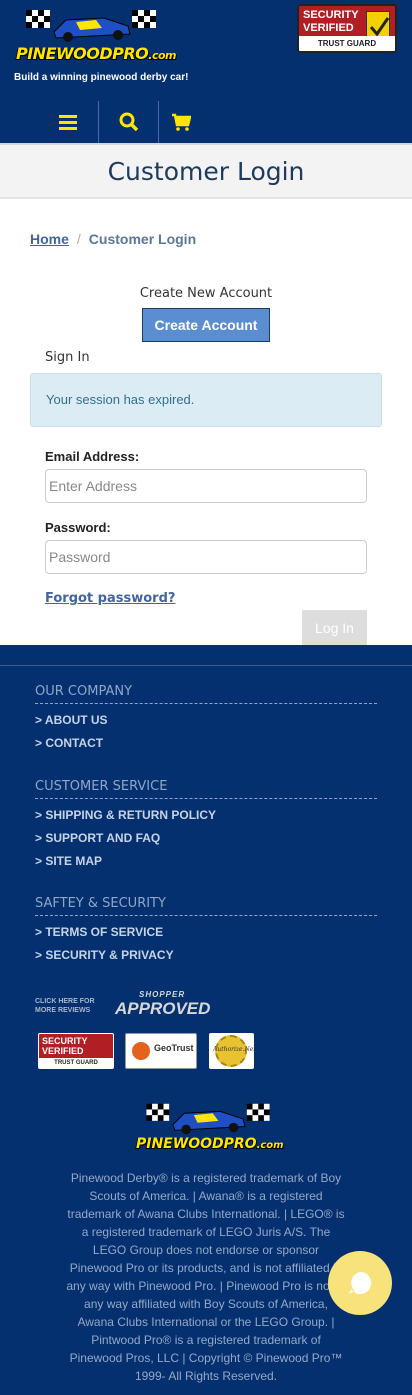 Image resolution: width=412 pixels, height=1395 pixels. What do you see at coordinates (206, 694) in the screenshot?
I see `footer-heading: OUR COMPANY` at bounding box center [206, 694].